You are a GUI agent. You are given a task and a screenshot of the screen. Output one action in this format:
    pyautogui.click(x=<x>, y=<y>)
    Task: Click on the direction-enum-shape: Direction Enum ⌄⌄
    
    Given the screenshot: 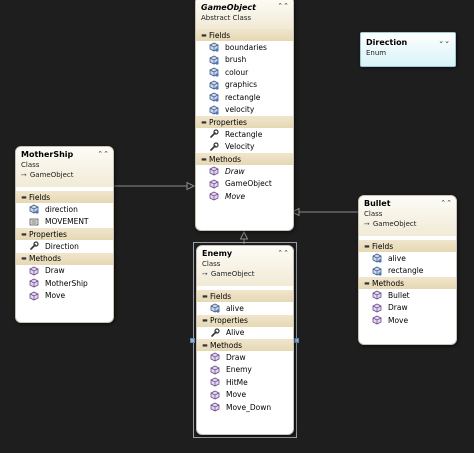 What is the action you would take?
    pyautogui.click(x=408, y=49)
    